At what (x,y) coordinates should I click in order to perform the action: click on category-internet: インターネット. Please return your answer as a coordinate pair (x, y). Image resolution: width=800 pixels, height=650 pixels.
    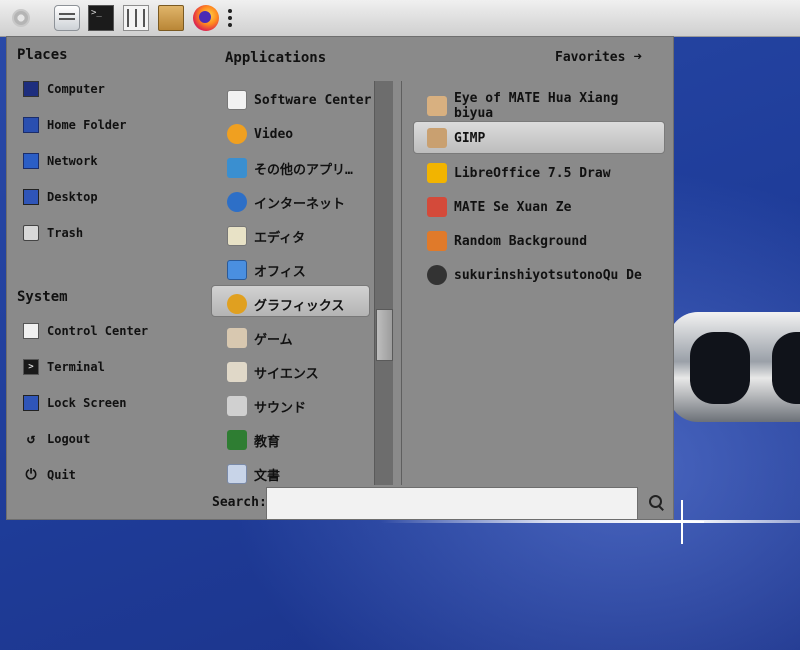
    Looking at the image, I should click on (302, 202).